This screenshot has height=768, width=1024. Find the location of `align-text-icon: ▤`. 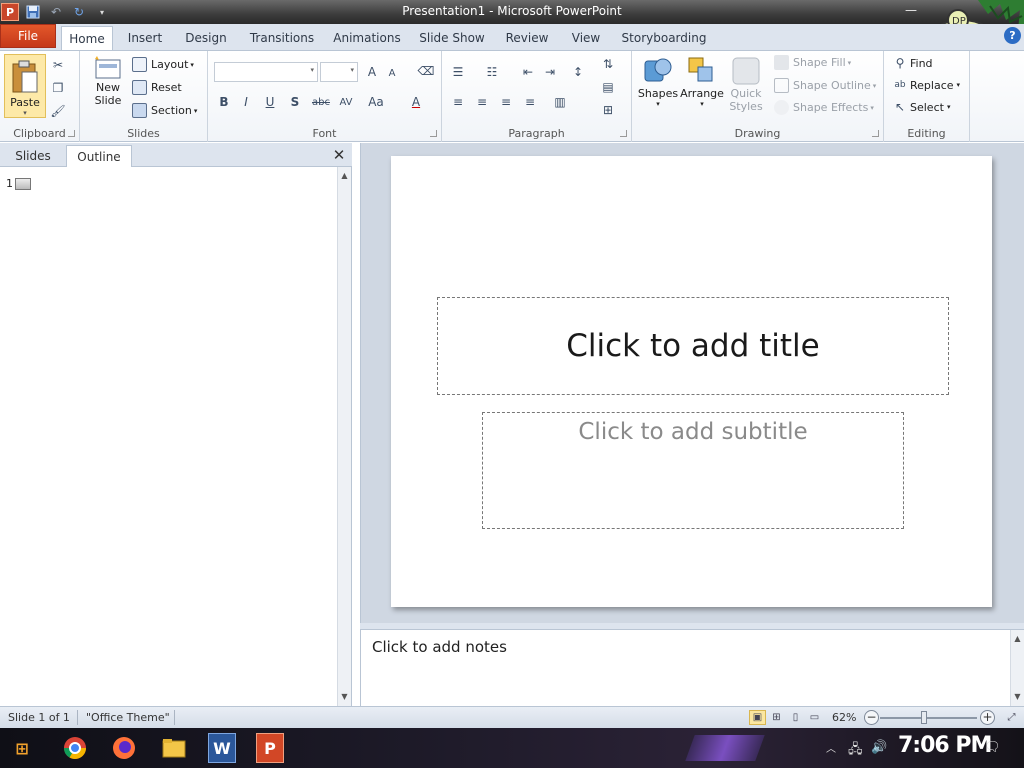

align-text-icon: ▤ is located at coordinates (608, 87).